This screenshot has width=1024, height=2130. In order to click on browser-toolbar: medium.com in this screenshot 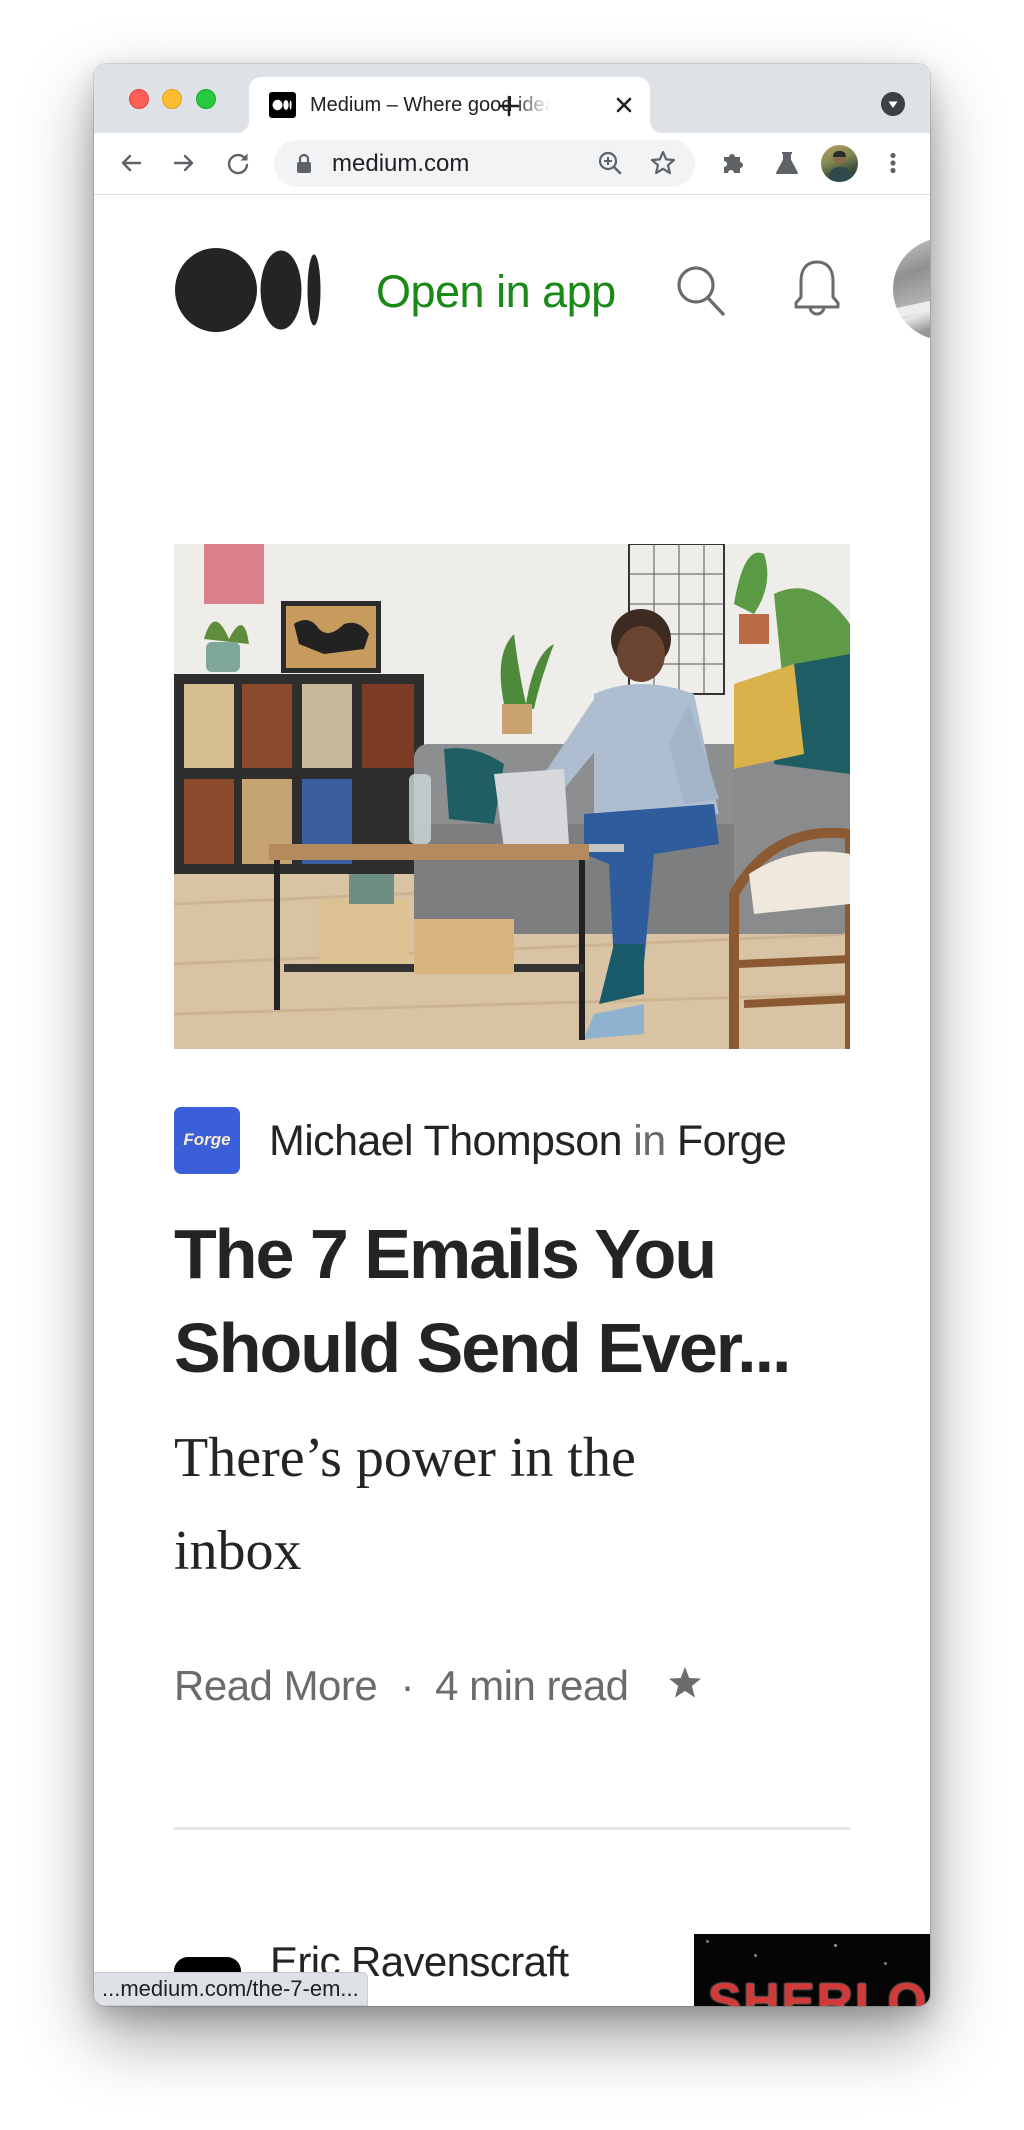, I will do `click(512, 164)`.